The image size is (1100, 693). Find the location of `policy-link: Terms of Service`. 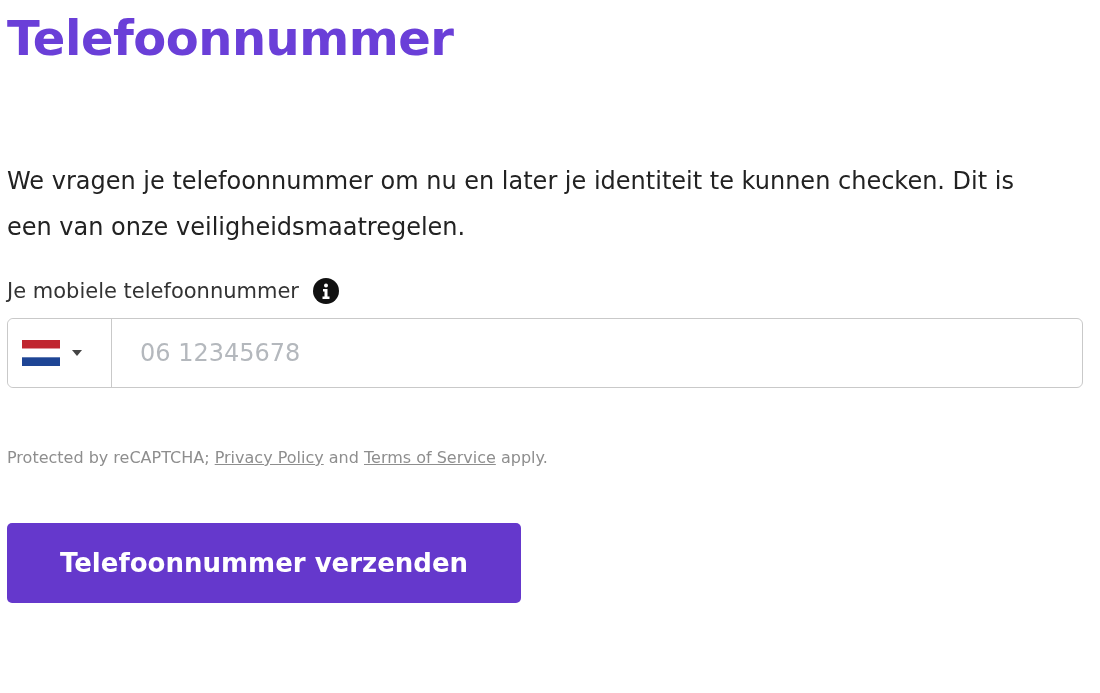

policy-link: Terms of Service is located at coordinates (430, 457).